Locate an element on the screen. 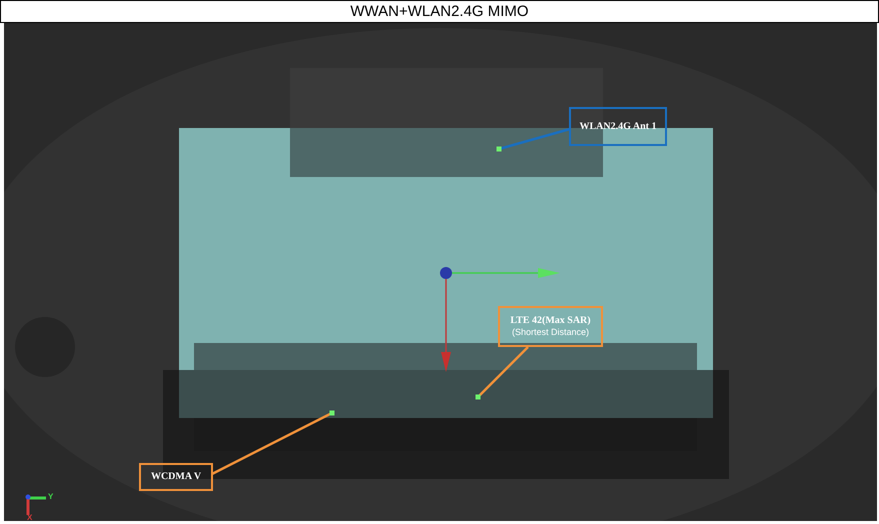 The image size is (879, 524). axis-label: X is located at coordinates (29, 517).